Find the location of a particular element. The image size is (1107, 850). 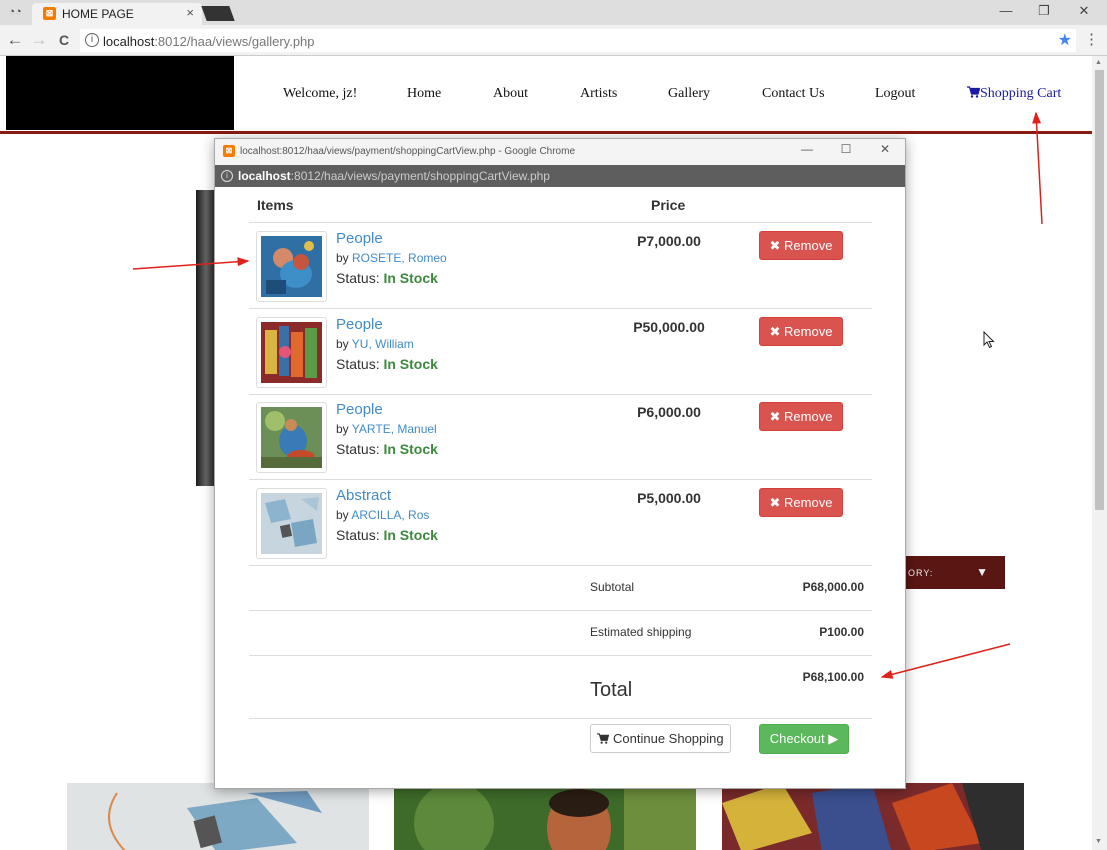

item-price: P6,000.00 is located at coordinates (669, 412).